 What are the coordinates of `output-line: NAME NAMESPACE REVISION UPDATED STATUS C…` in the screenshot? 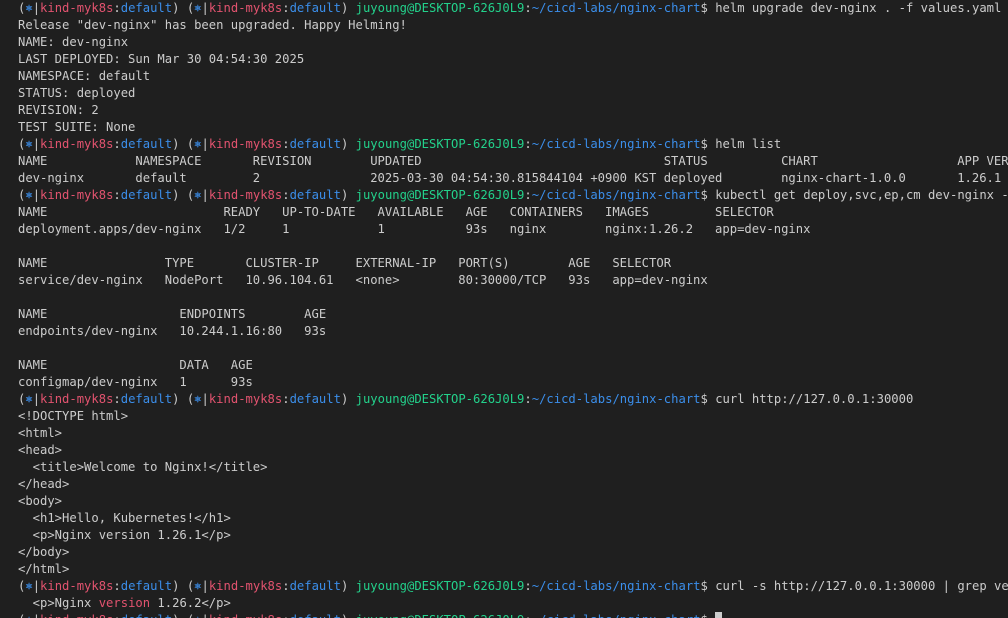 It's located at (504, 161).